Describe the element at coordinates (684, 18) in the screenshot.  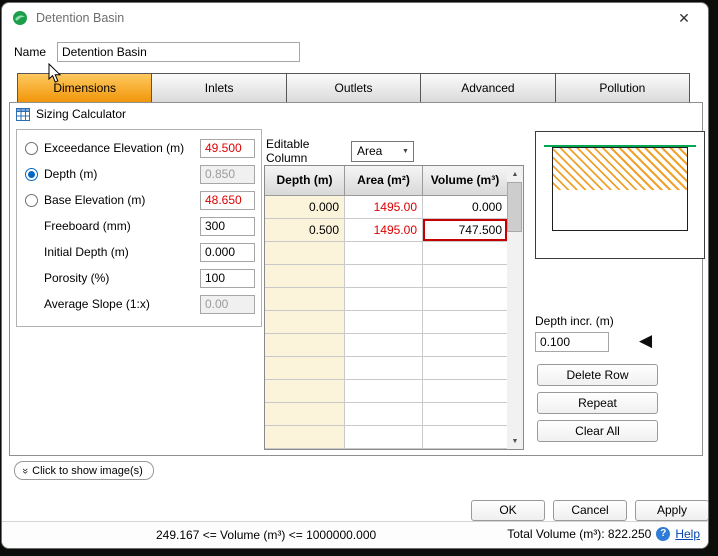
I see `close-icon: ✕` at that location.